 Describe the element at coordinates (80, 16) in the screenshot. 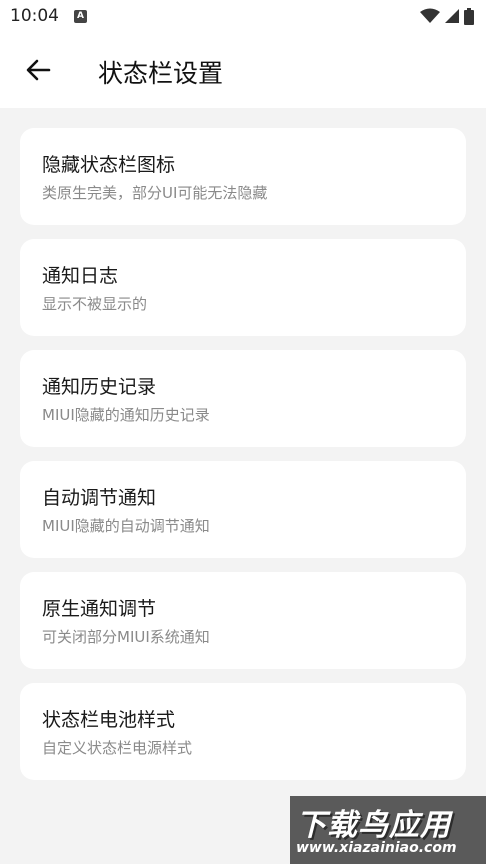

I see `notification-a-icon: A` at that location.